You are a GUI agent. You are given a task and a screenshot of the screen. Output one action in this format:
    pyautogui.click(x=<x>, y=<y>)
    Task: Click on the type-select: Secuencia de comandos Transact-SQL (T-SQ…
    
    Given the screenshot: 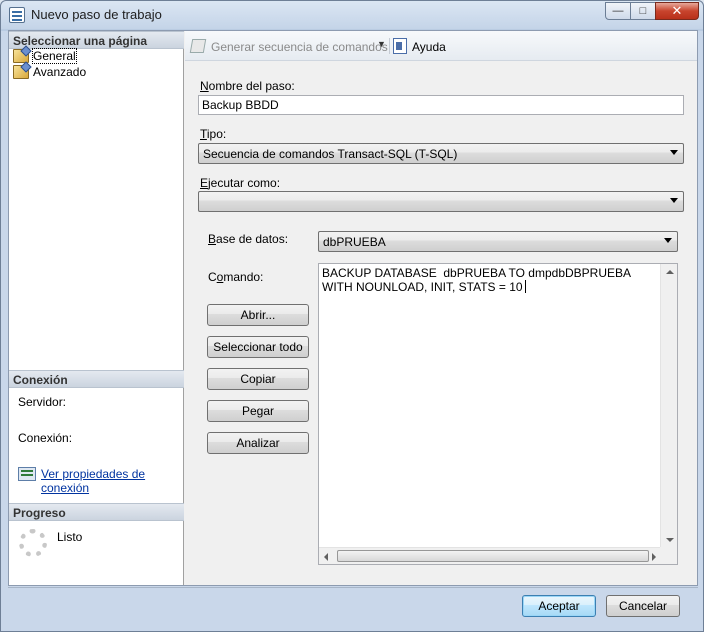 What is the action you would take?
    pyautogui.click(x=441, y=153)
    